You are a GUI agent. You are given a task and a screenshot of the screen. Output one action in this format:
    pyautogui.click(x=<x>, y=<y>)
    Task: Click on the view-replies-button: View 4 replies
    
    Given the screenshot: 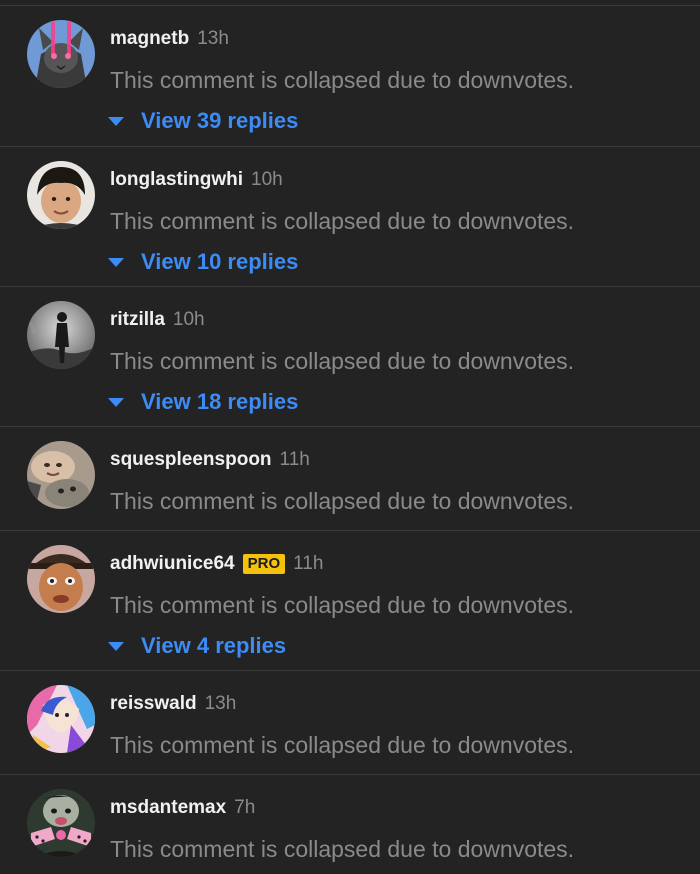 What is the action you would take?
    pyautogui.click(x=196, y=646)
    